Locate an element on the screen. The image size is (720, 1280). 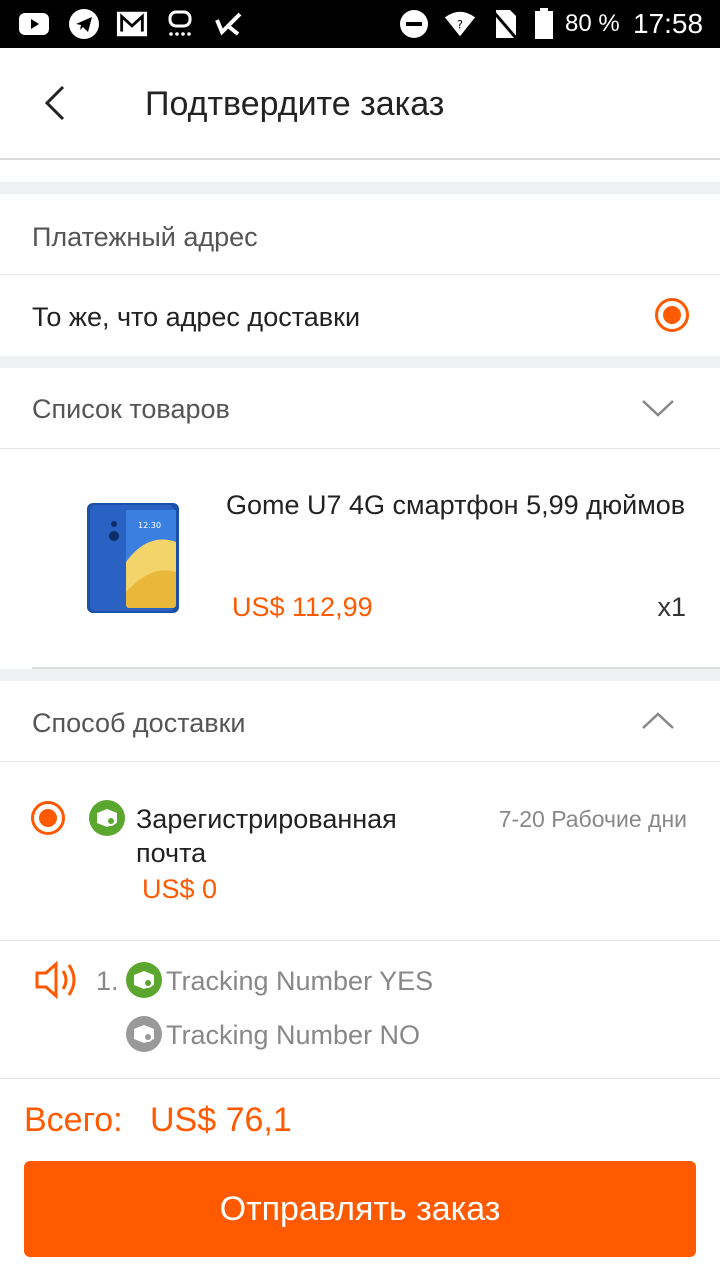
product-image: 12:30 is located at coordinates (133, 558).